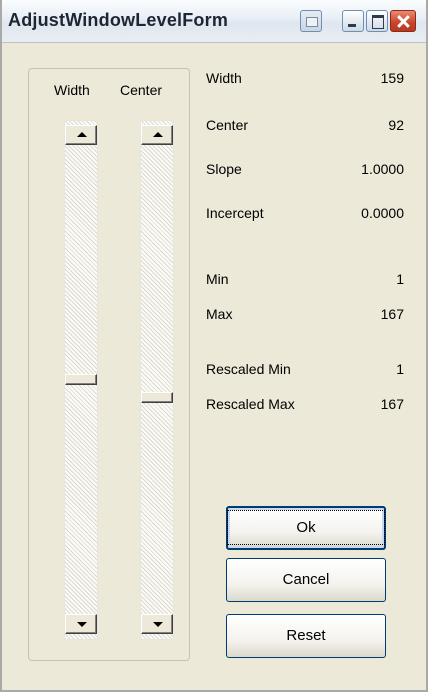  What do you see at coordinates (141, 90) in the screenshot?
I see `center-slider-label: Center` at bounding box center [141, 90].